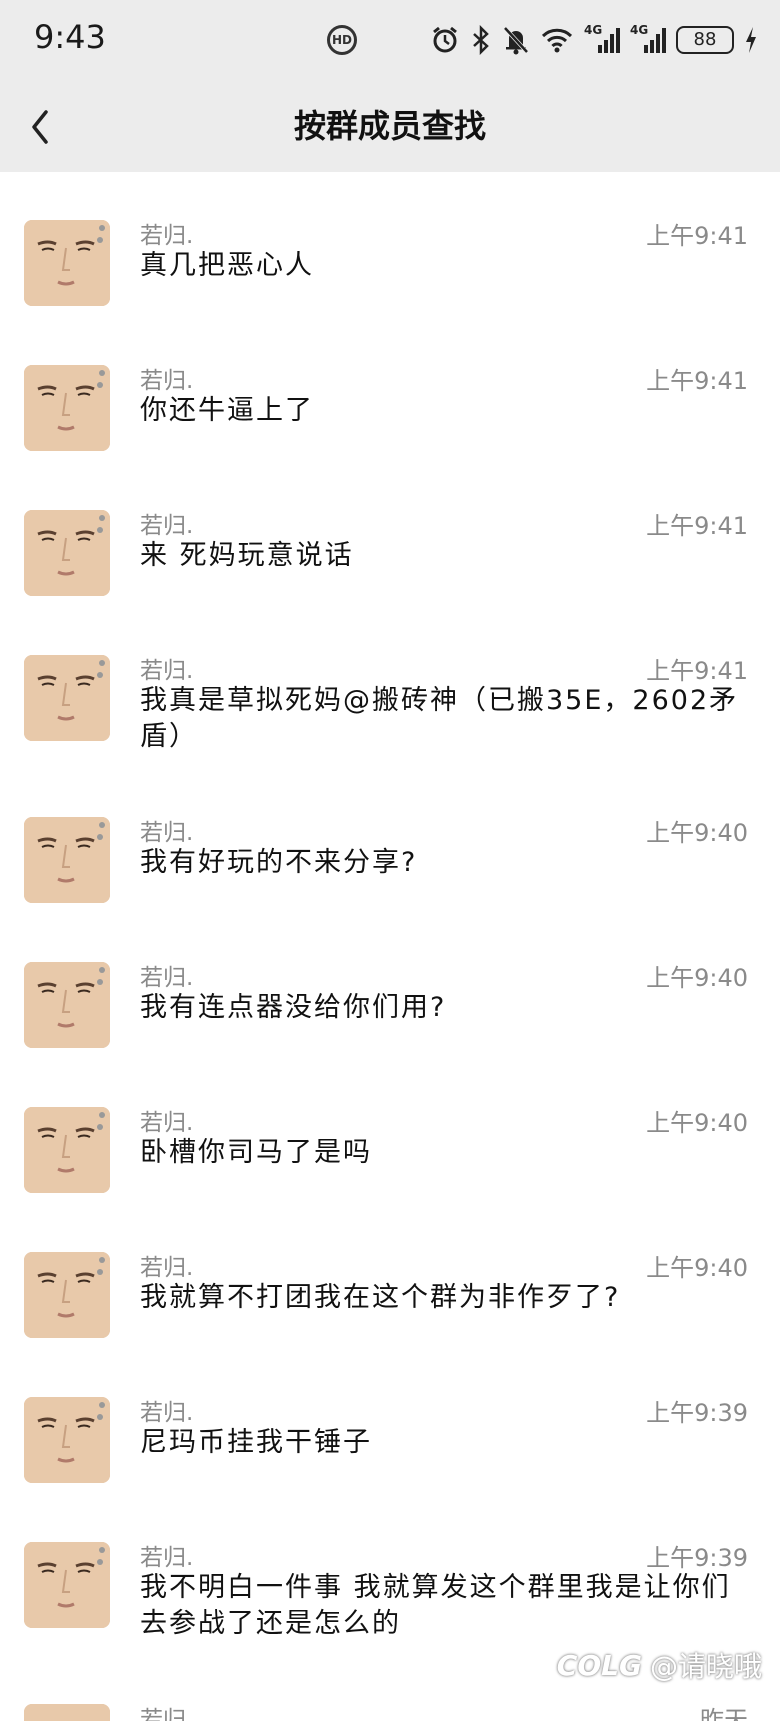 The height and width of the screenshot is (1721, 780). What do you see at coordinates (390, 1131) in the screenshot?
I see `list-item: 若归. 上午9:40 卧槽你司马了是吗` at bounding box center [390, 1131].